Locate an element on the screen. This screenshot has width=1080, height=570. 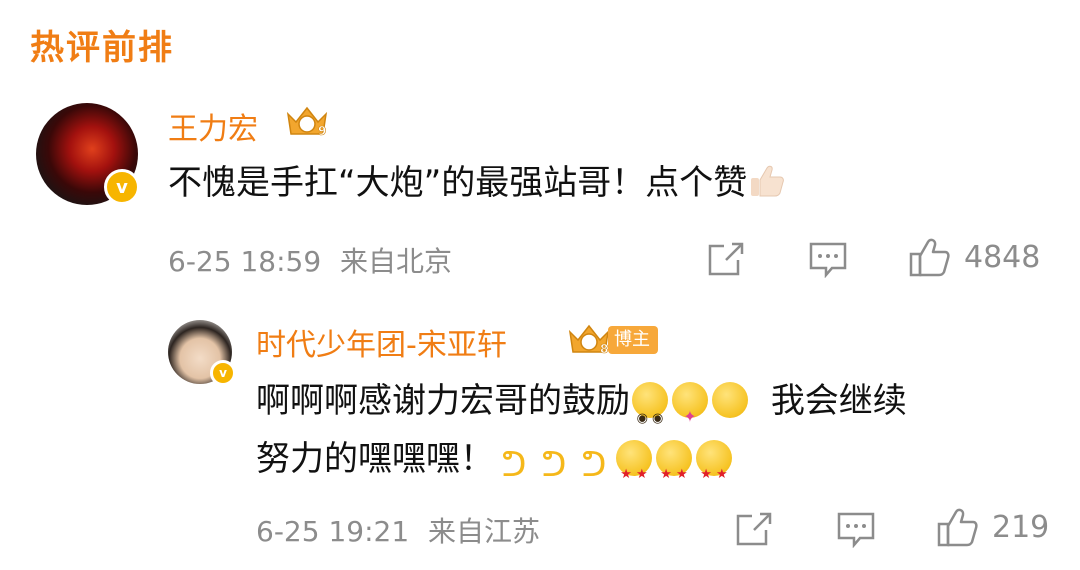
blogger-badge: 博主 is located at coordinates (633, 340).